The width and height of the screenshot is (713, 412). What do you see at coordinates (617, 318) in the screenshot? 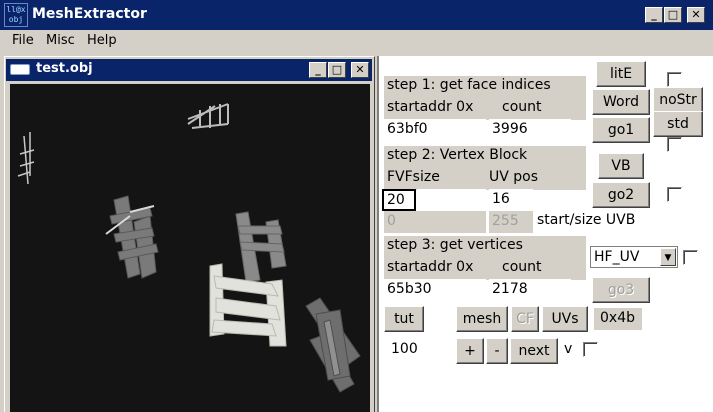
I see `hex-readout: 0x4b` at bounding box center [617, 318].